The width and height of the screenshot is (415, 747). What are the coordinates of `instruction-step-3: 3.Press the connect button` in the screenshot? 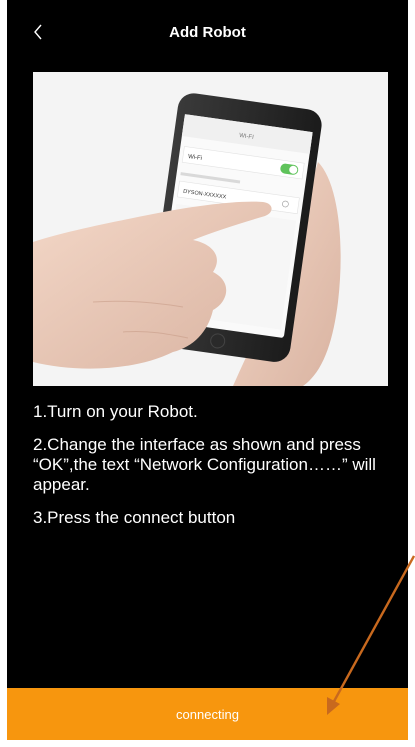 It's located at (134, 517).